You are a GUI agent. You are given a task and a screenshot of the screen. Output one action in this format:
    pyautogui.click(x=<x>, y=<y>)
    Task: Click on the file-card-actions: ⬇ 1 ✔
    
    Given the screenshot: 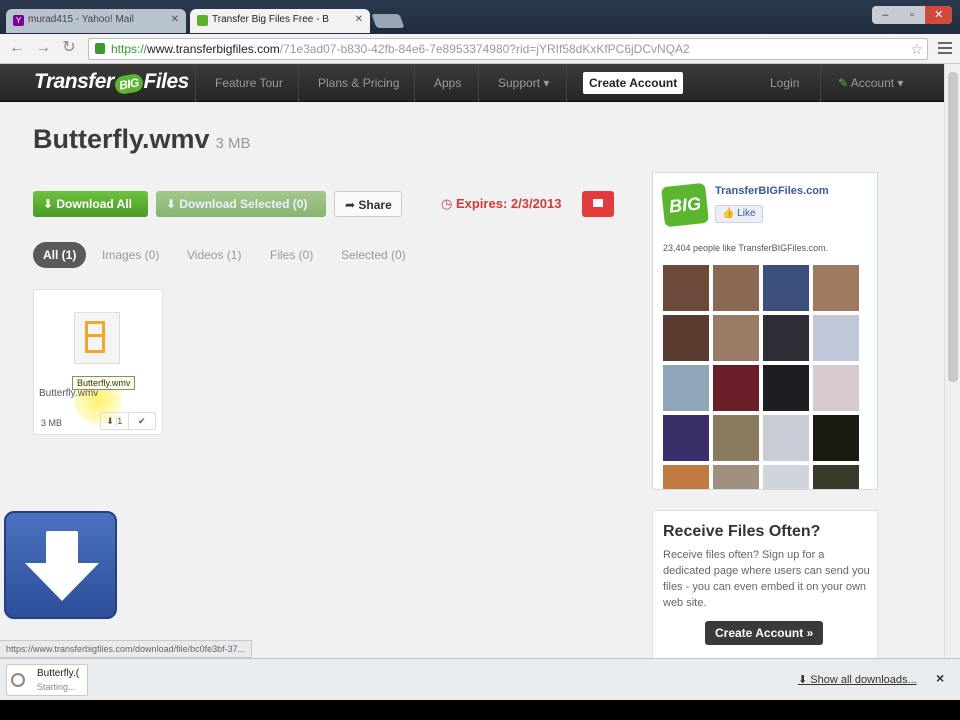 What is the action you would take?
    pyautogui.click(x=128, y=421)
    